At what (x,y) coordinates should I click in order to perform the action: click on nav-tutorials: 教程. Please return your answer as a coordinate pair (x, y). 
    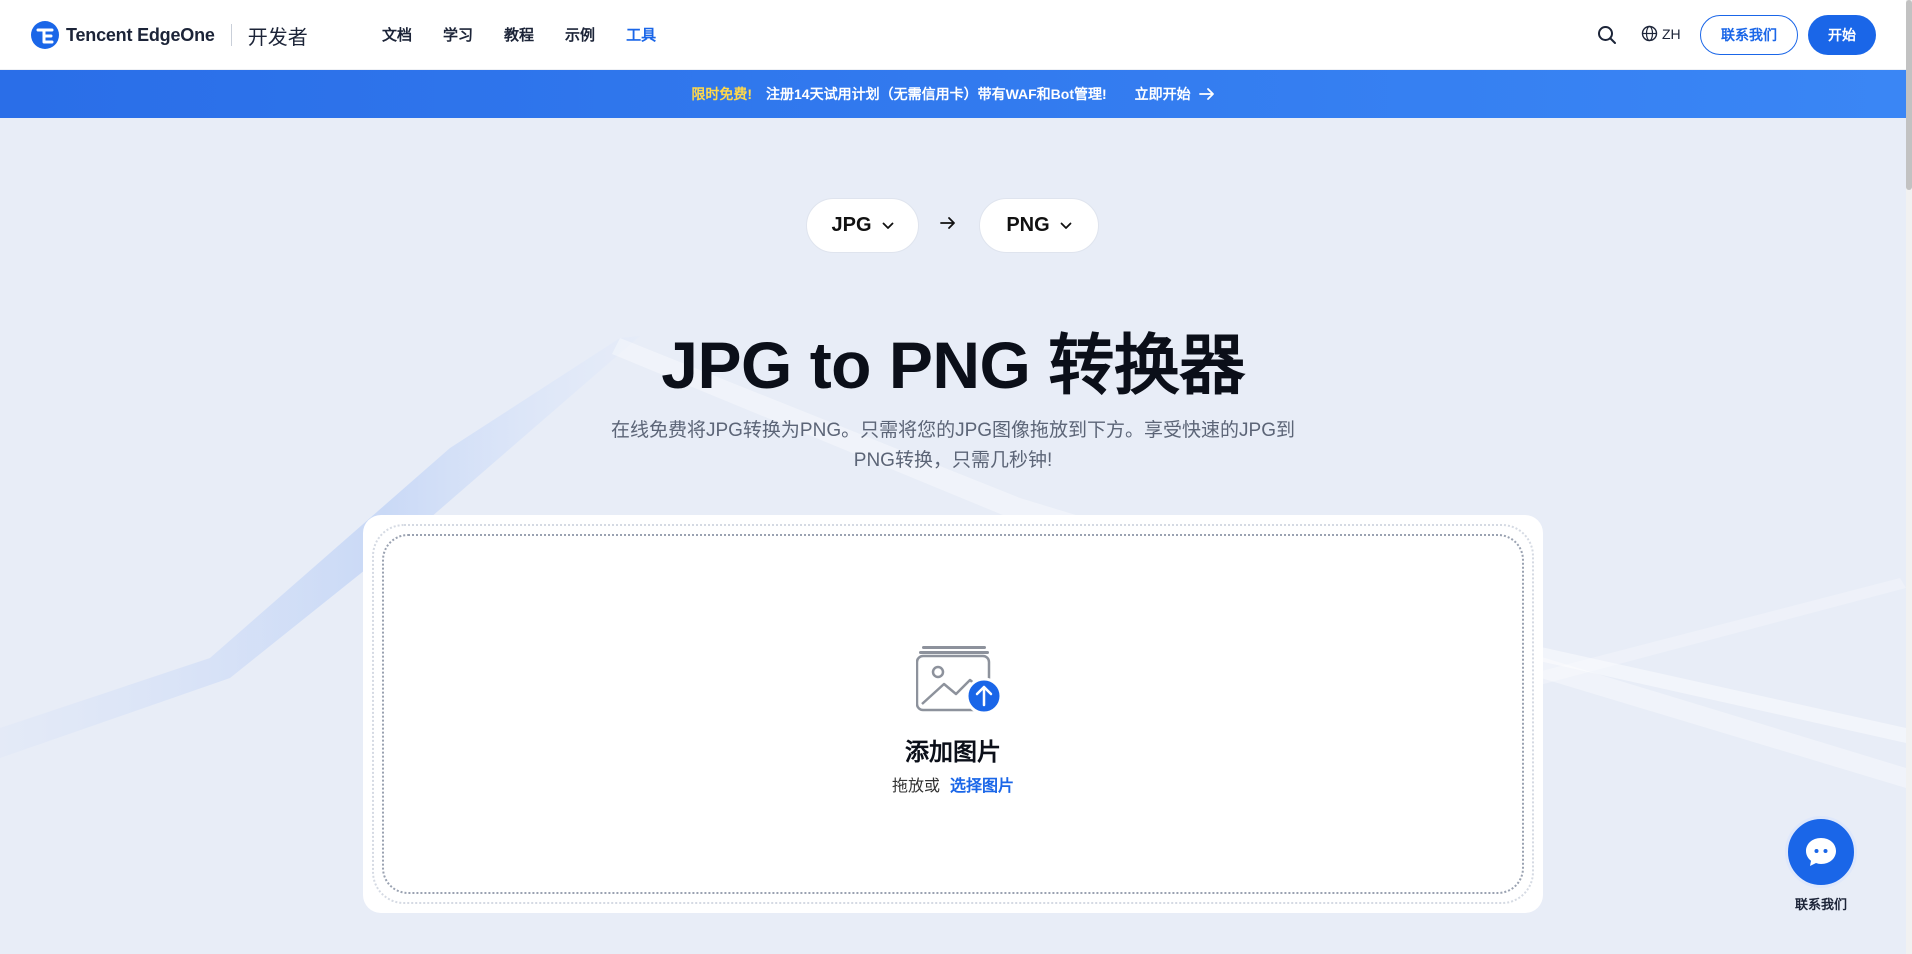
    Looking at the image, I should click on (519, 34).